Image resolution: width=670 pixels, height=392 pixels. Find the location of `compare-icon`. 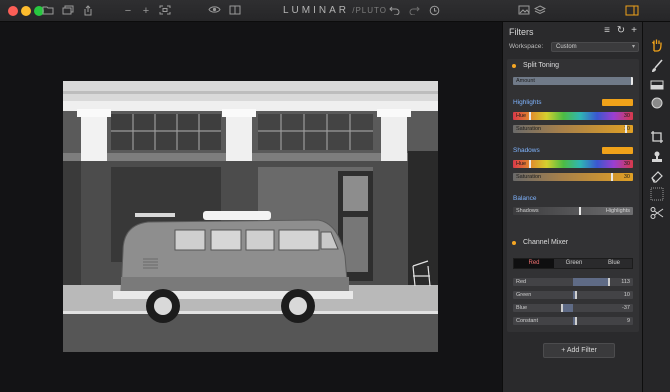

compare-icon is located at coordinates (235, 11).